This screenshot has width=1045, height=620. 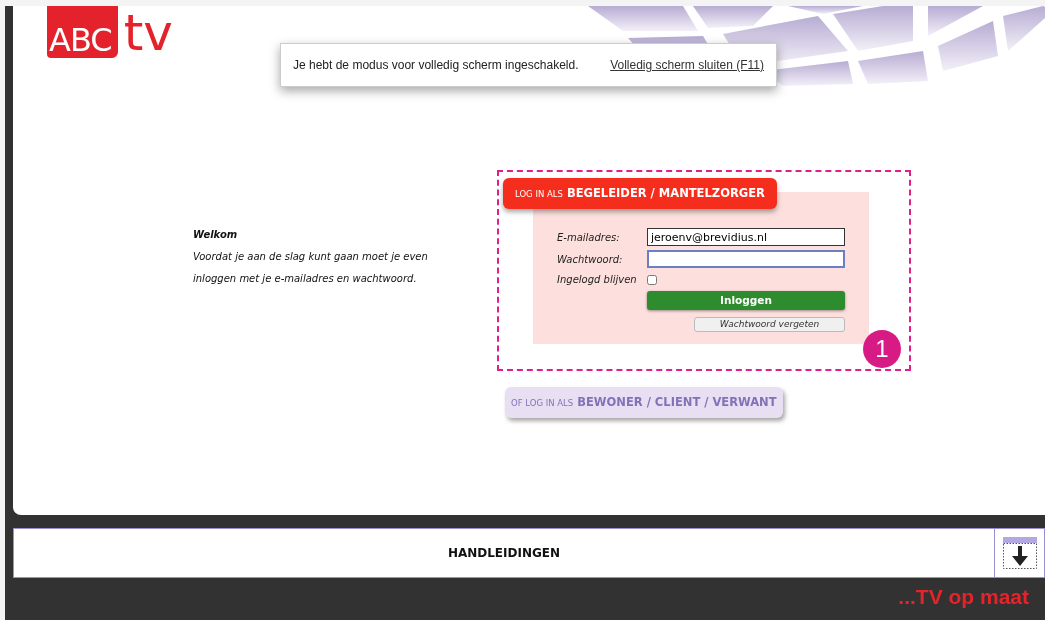 What do you see at coordinates (589, 237) in the screenshot?
I see `field-label: E-mailadres:` at bounding box center [589, 237].